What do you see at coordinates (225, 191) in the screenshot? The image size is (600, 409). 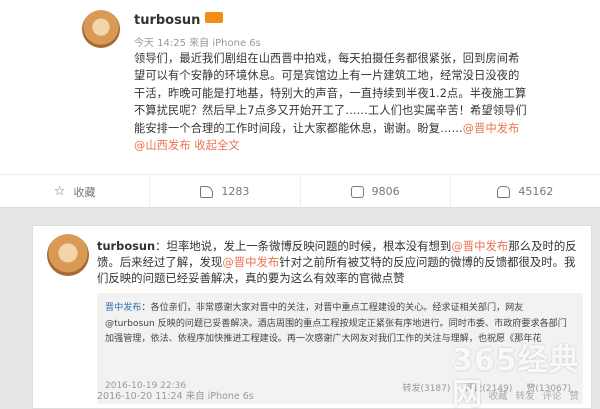 I see `share-button: 1283` at bounding box center [225, 191].